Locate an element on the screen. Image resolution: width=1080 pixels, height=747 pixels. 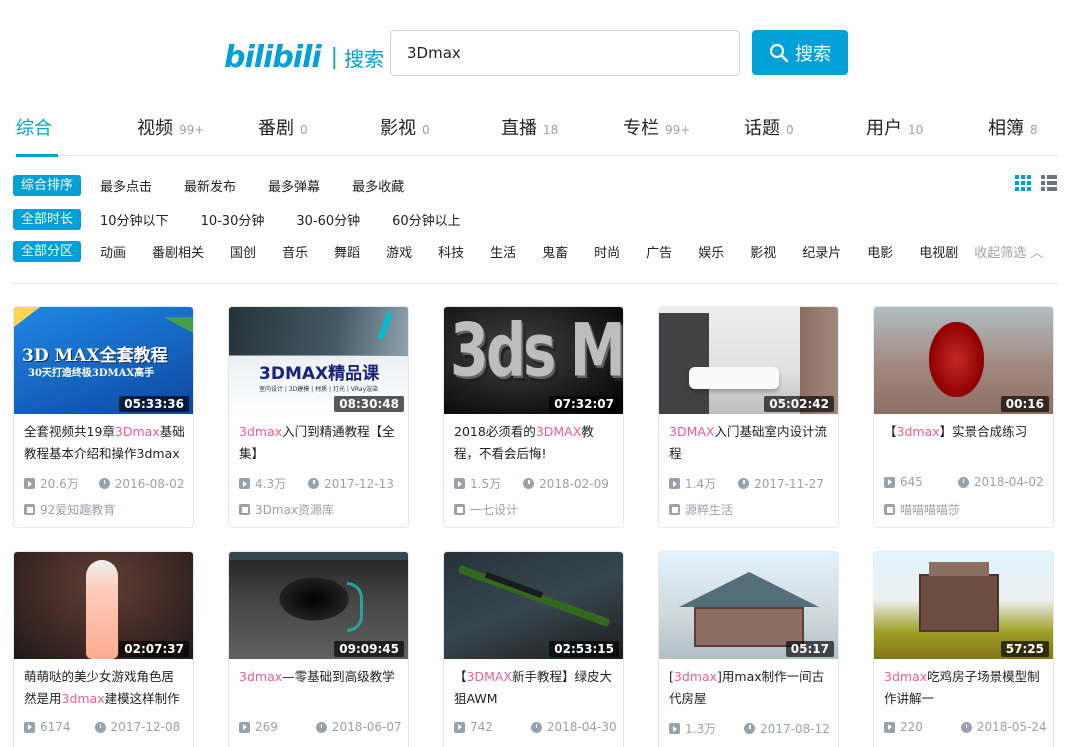
search-button: 搜索 is located at coordinates (800, 52).